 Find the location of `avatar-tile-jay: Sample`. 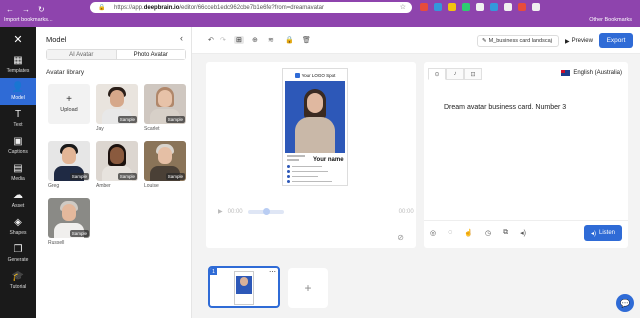

avatar-tile-jay: Sample is located at coordinates (117, 104).